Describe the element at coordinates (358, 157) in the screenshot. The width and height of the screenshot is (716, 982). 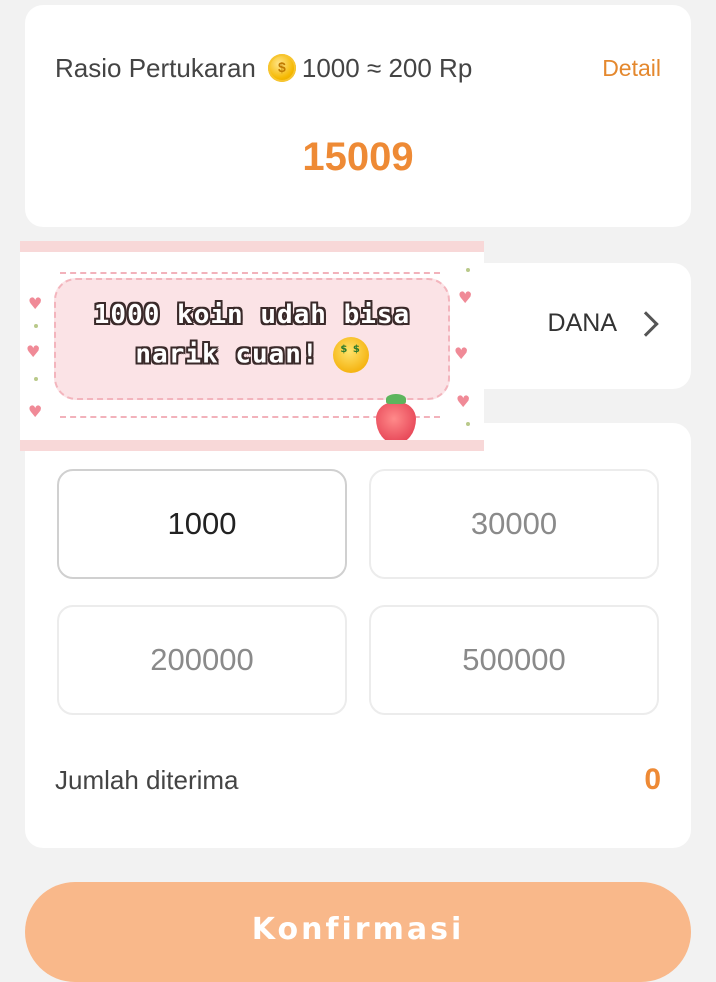
I see `coin-balance: 15009` at that location.